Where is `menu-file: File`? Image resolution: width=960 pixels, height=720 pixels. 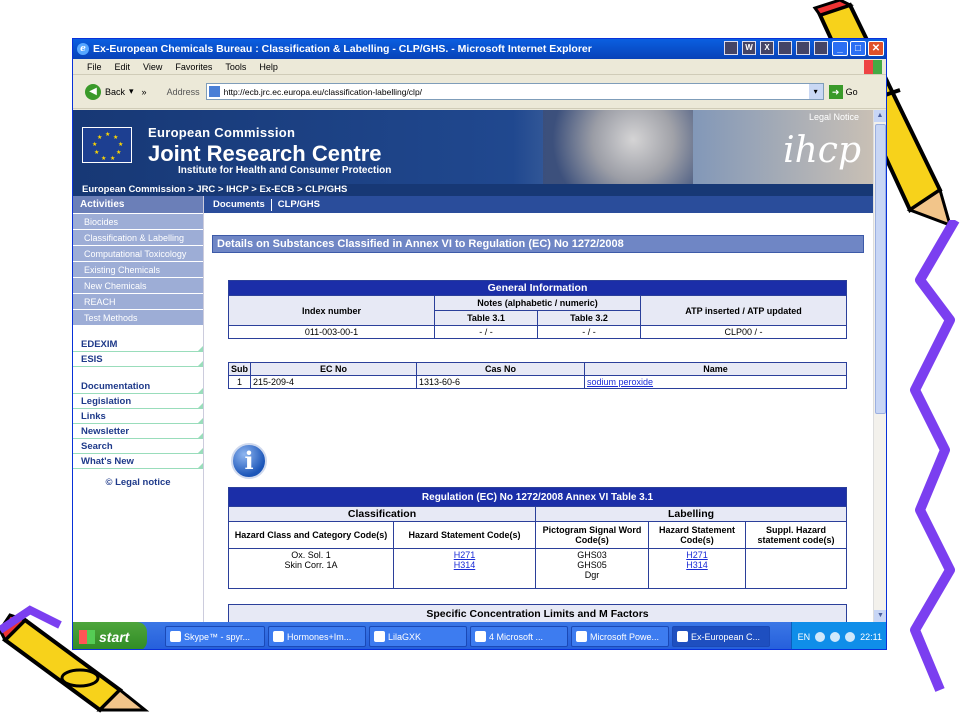 menu-file: File is located at coordinates (94, 67).